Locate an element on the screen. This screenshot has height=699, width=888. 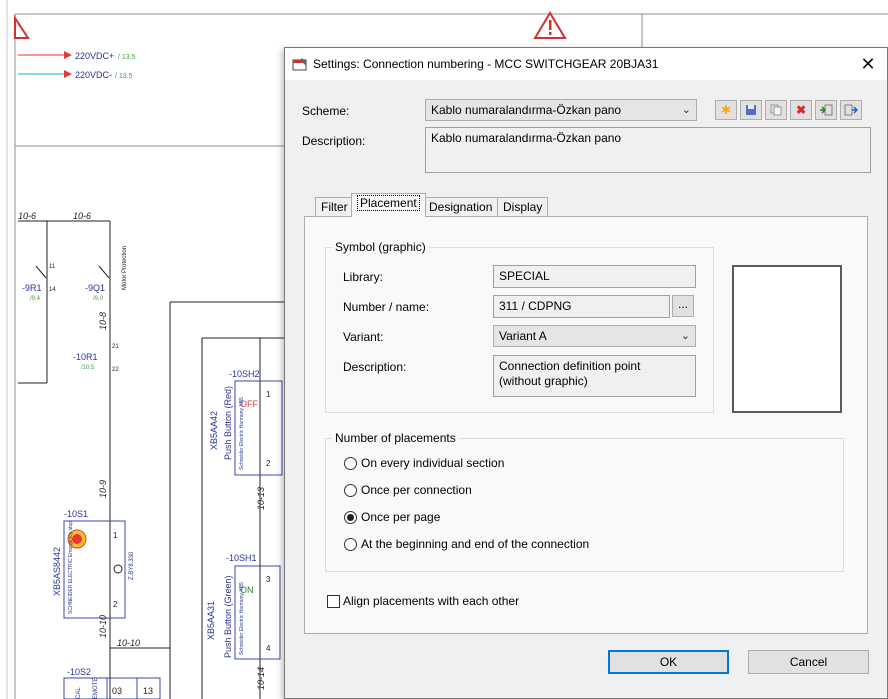
device-ref: /10.5 is located at coordinates (88, 368).